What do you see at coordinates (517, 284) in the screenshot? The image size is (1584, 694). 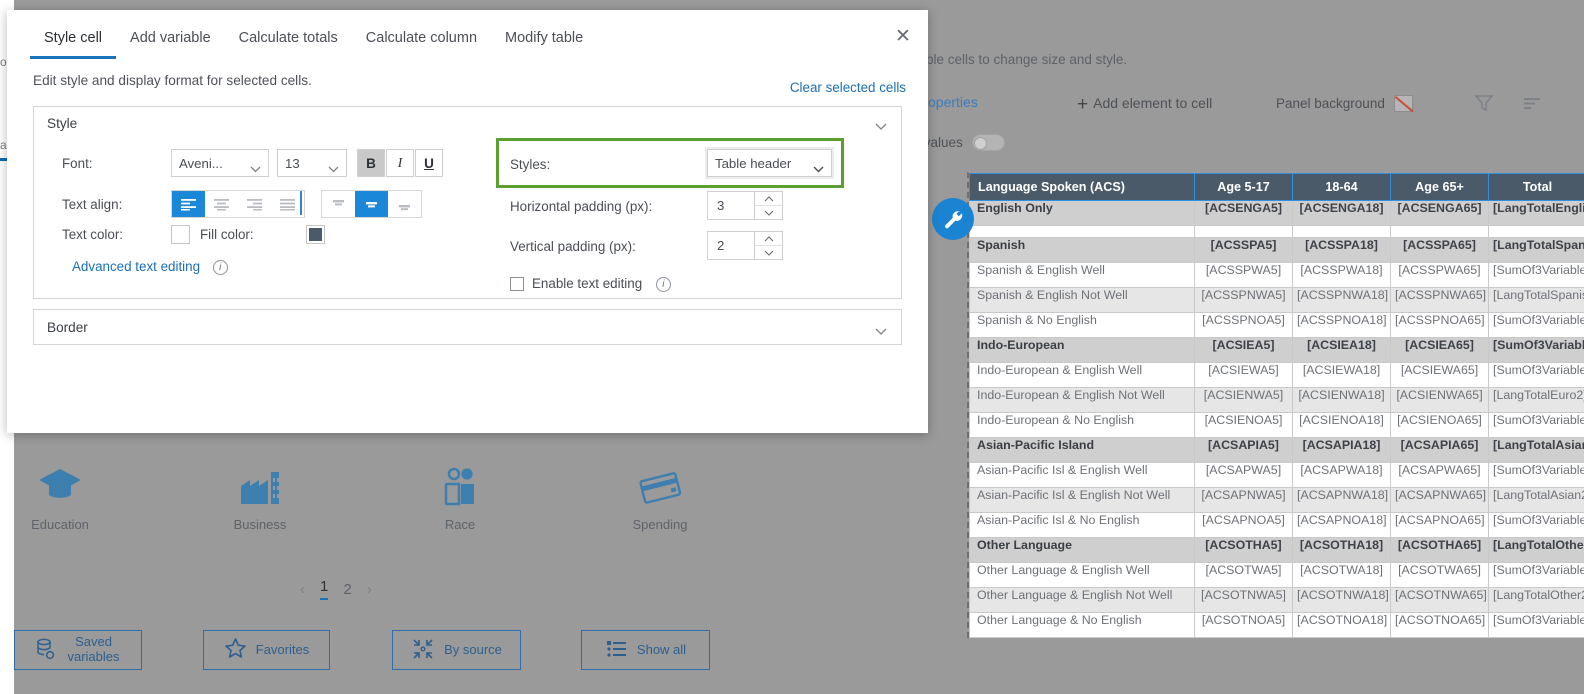 I see `enable-text-editing-checkbox` at bounding box center [517, 284].